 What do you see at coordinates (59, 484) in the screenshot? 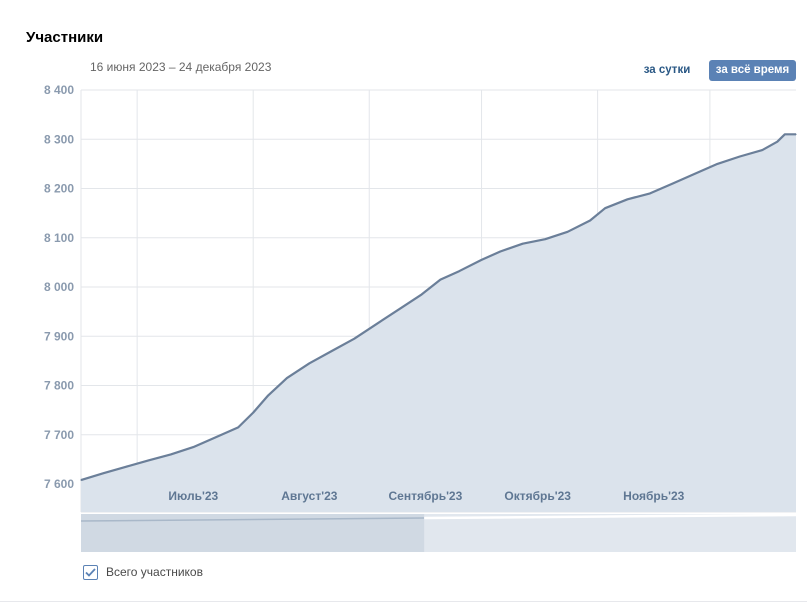
I see `y-tick-label: 7 600` at bounding box center [59, 484].